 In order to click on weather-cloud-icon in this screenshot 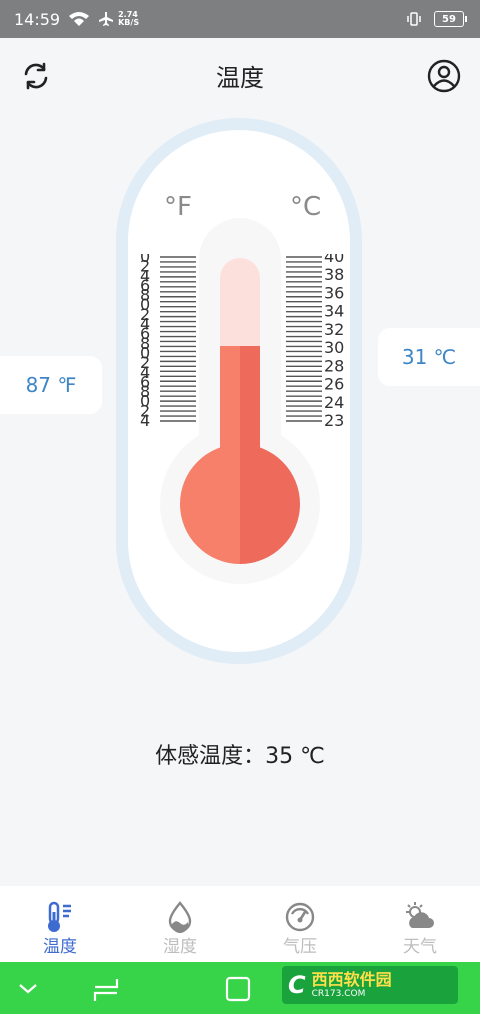, I will do `click(420, 915)`.